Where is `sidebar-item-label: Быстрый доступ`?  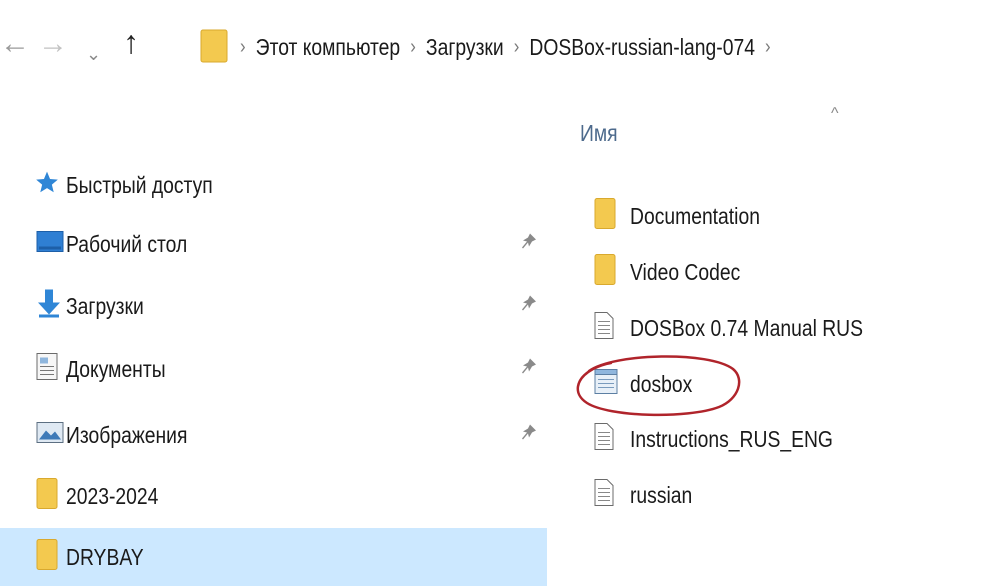 sidebar-item-label: Быстрый доступ is located at coordinates (139, 184).